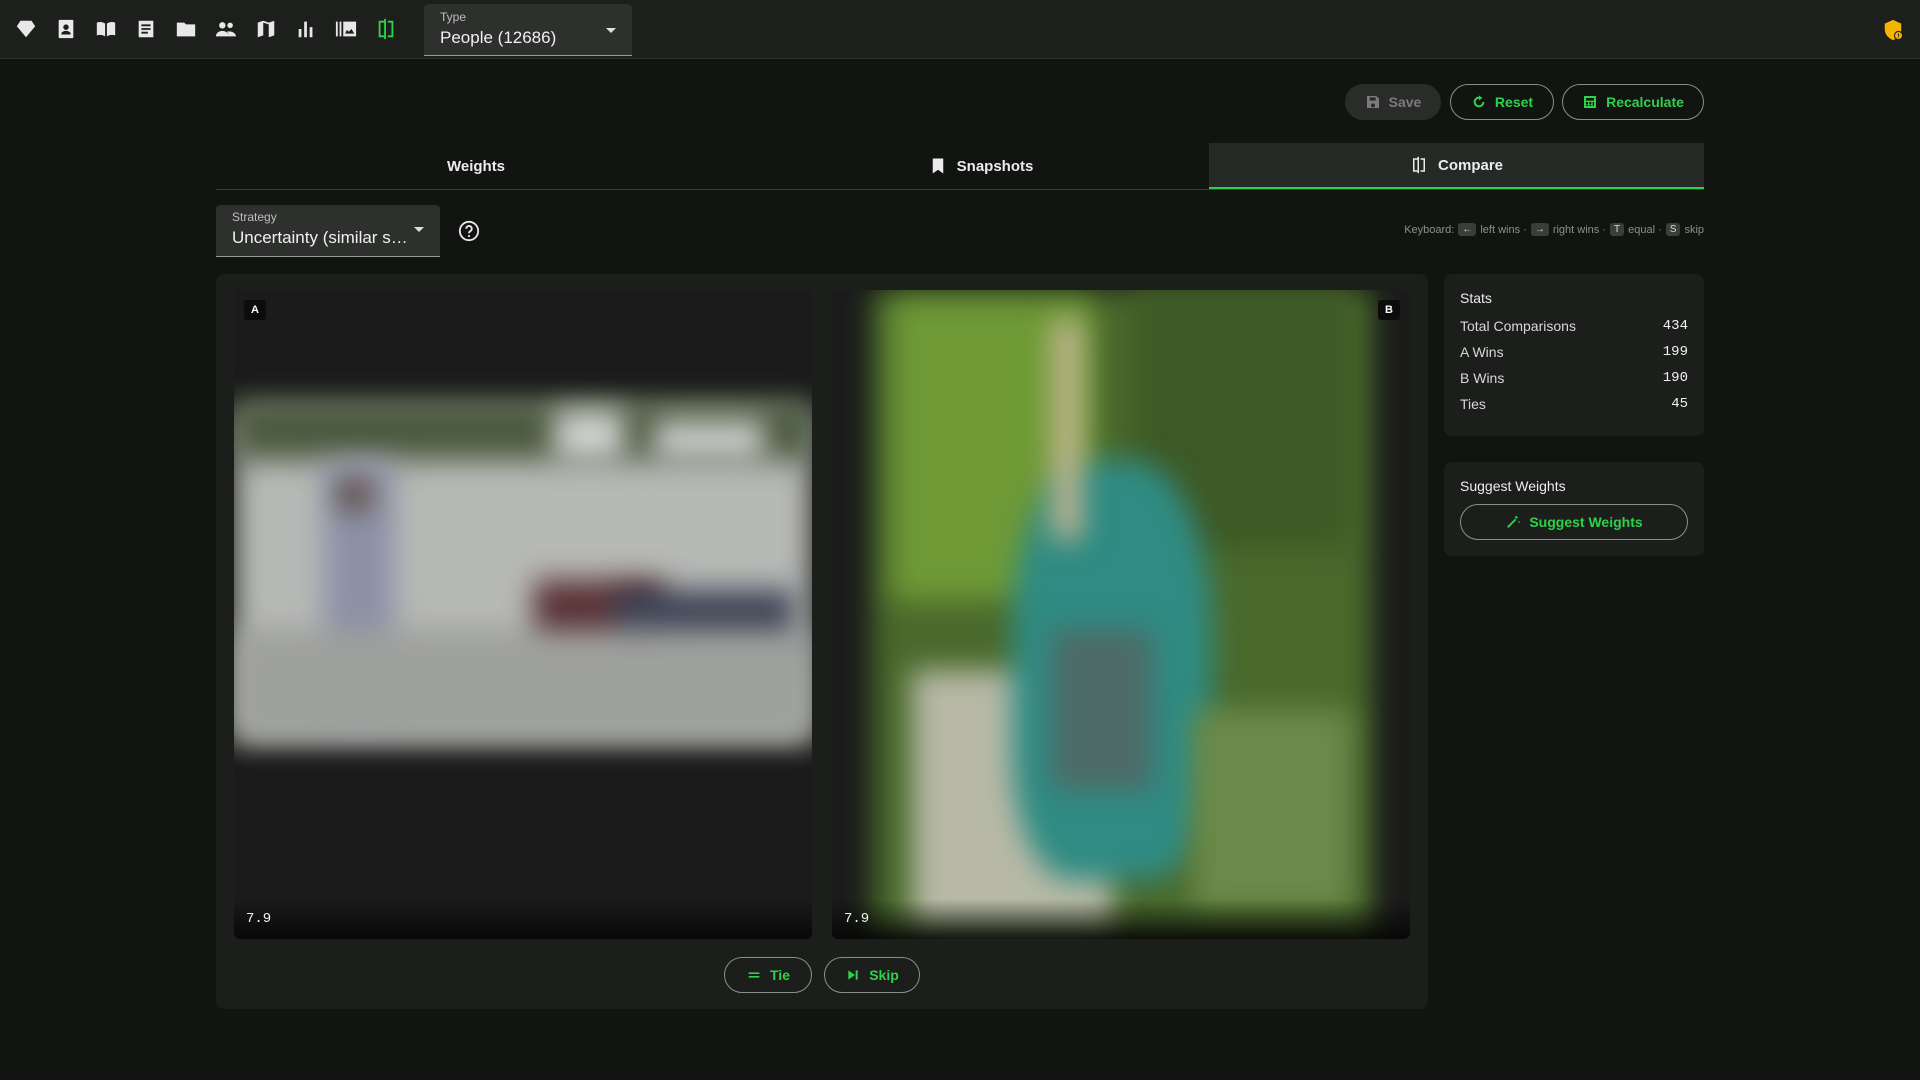 This screenshot has width=1920, height=1080. Describe the element at coordinates (960, 29) in the screenshot. I see `top-bar: Type People (12686)` at that location.